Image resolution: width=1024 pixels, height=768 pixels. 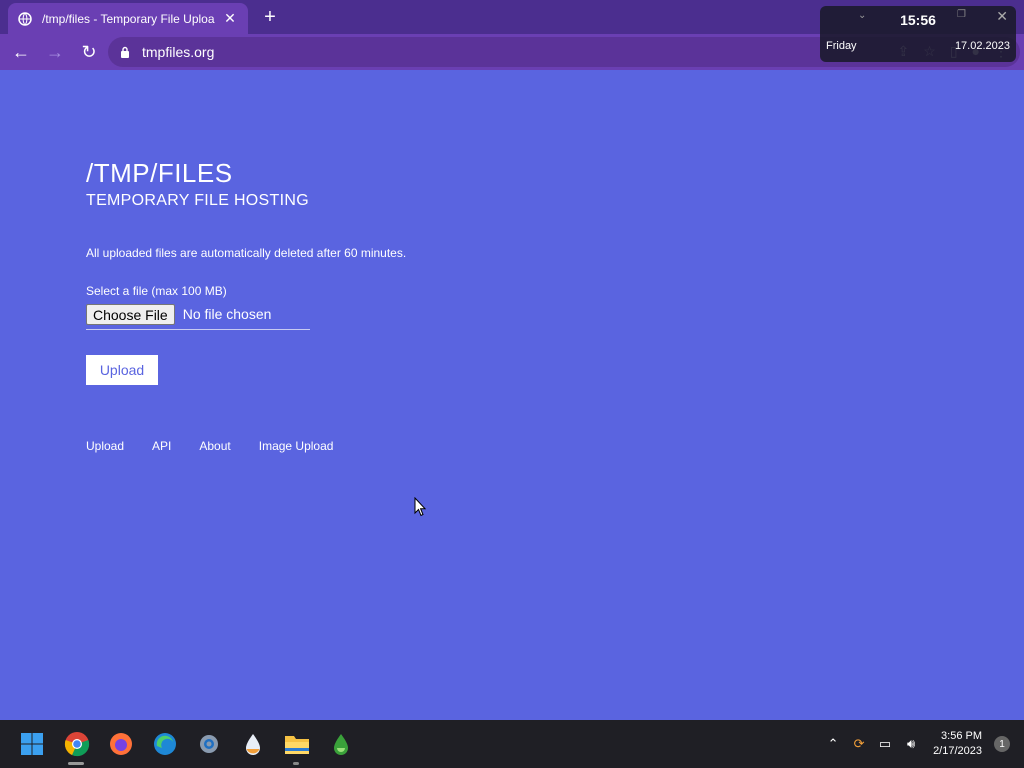 I want to click on file-label: Select a file (max 100 MB), so click(x=156, y=291).